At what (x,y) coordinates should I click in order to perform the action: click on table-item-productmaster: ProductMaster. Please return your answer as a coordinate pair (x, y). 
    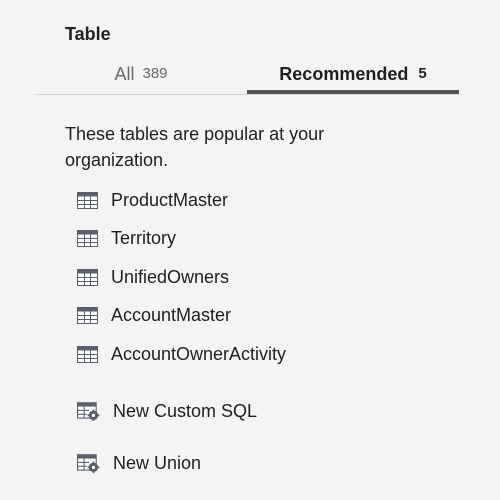
    Looking at the image, I should click on (152, 200).